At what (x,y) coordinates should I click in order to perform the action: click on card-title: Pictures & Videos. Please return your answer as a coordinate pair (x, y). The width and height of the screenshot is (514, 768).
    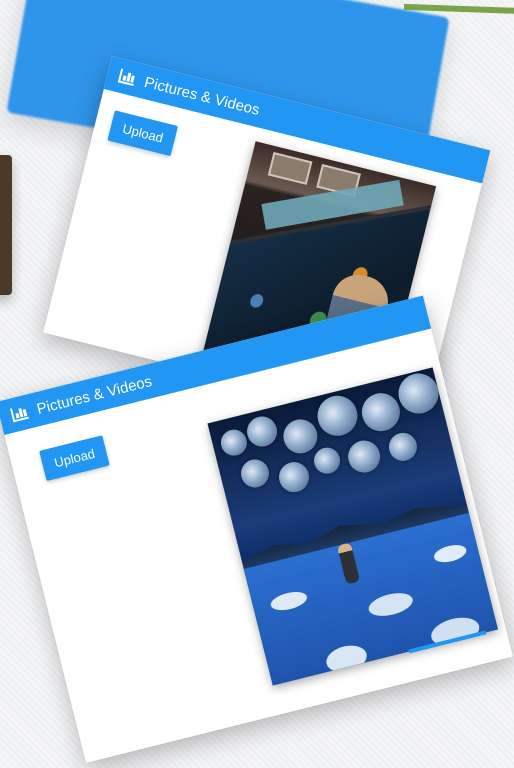
    Looking at the image, I should click on (94, 395).